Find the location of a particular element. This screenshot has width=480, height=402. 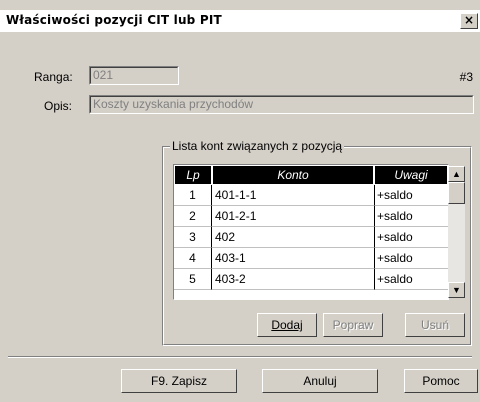

ranga-value: 021 is located at coordinates (103, 75).